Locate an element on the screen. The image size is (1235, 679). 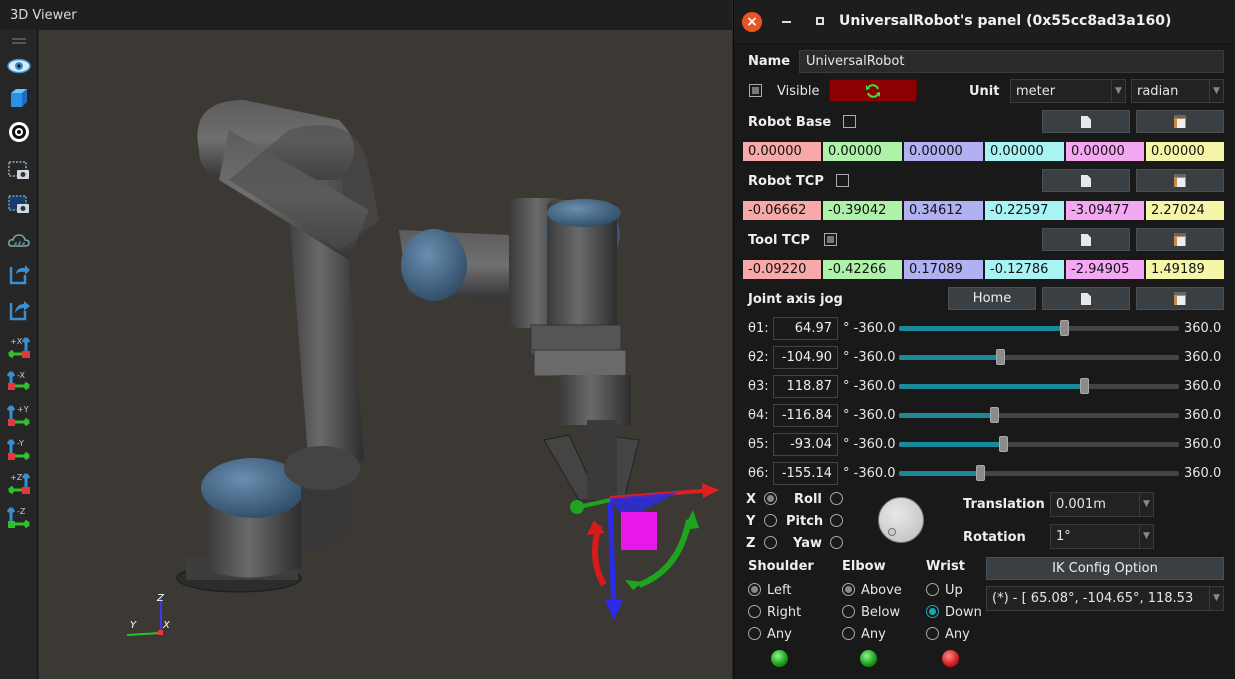
shoulder-right-radio is located at coordinates (754, 611).